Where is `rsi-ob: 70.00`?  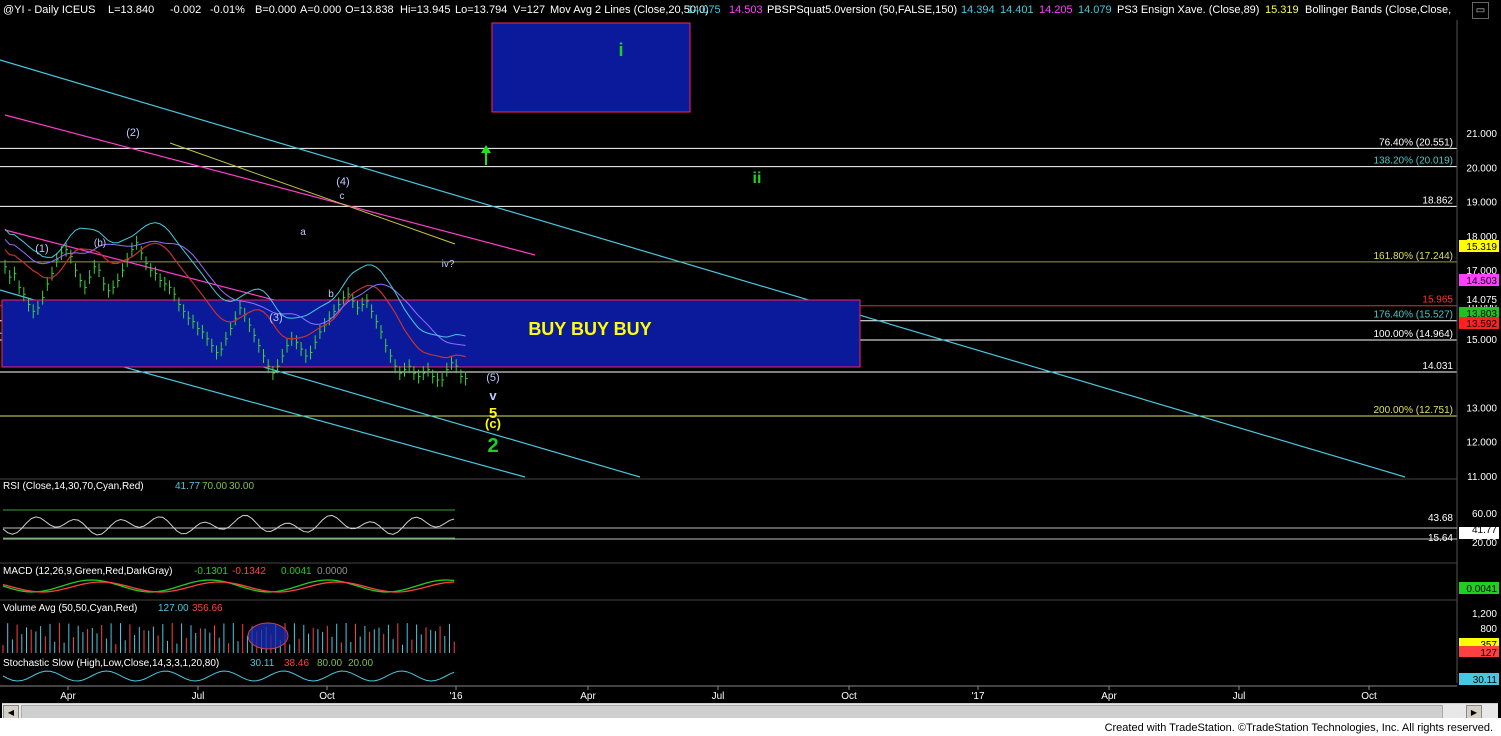
rsi-ob: 70.00 is located at coordinates (214, 486).